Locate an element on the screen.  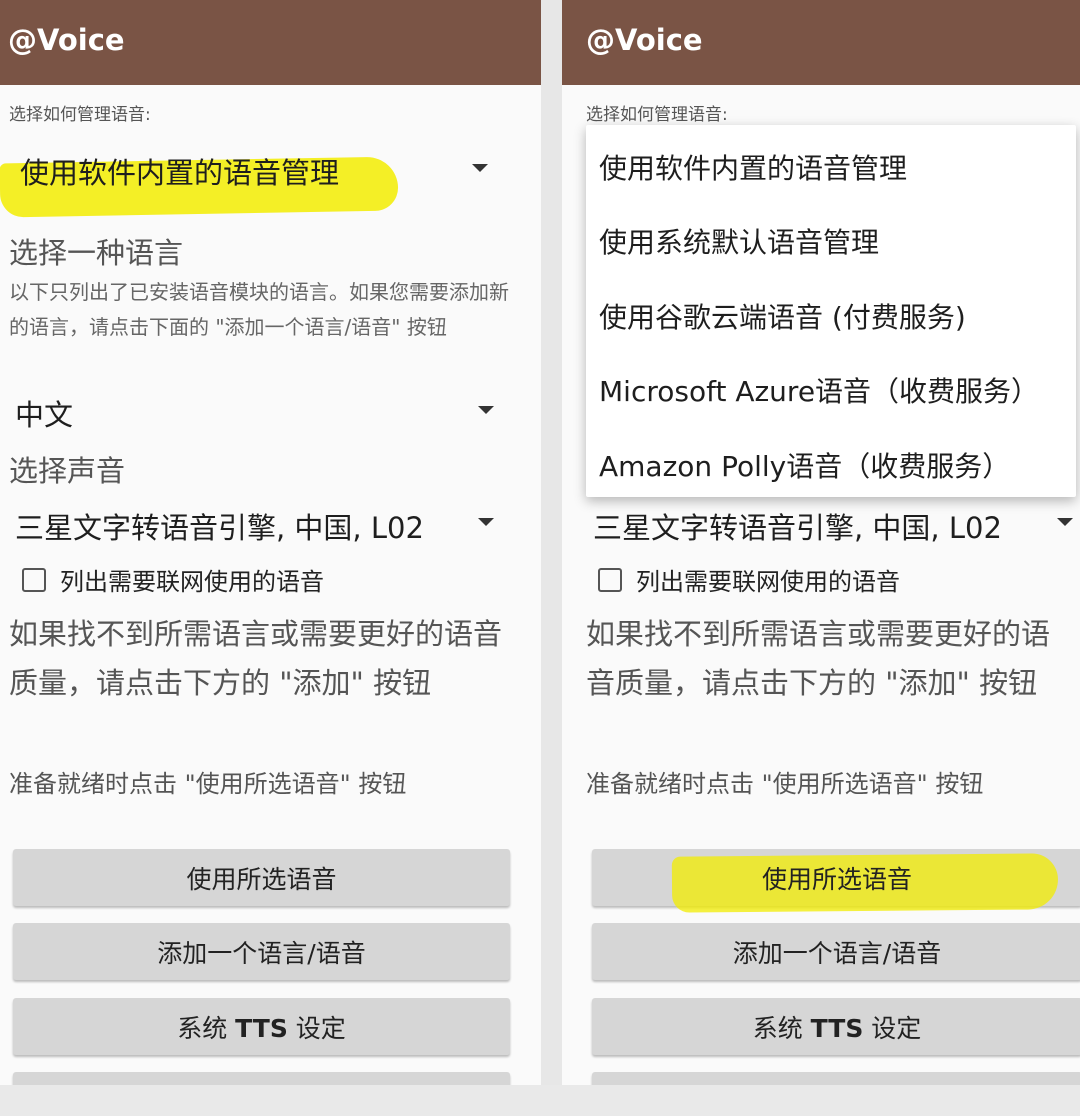
add-language-button-right: 添加一个语言/语音 is located at coordinates (836, 951).